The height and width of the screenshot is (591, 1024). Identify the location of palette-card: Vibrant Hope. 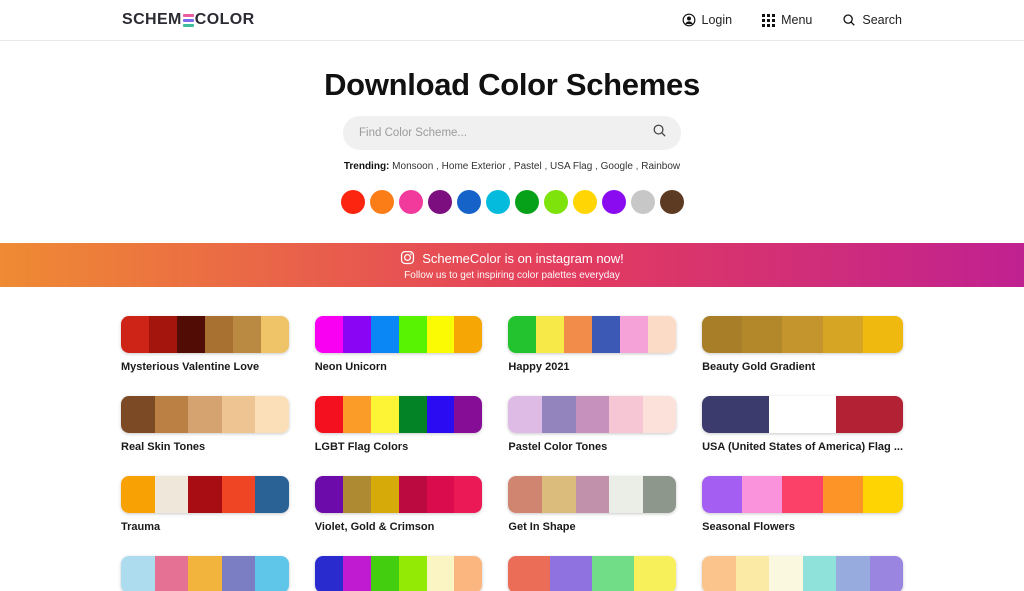
(398, 573).